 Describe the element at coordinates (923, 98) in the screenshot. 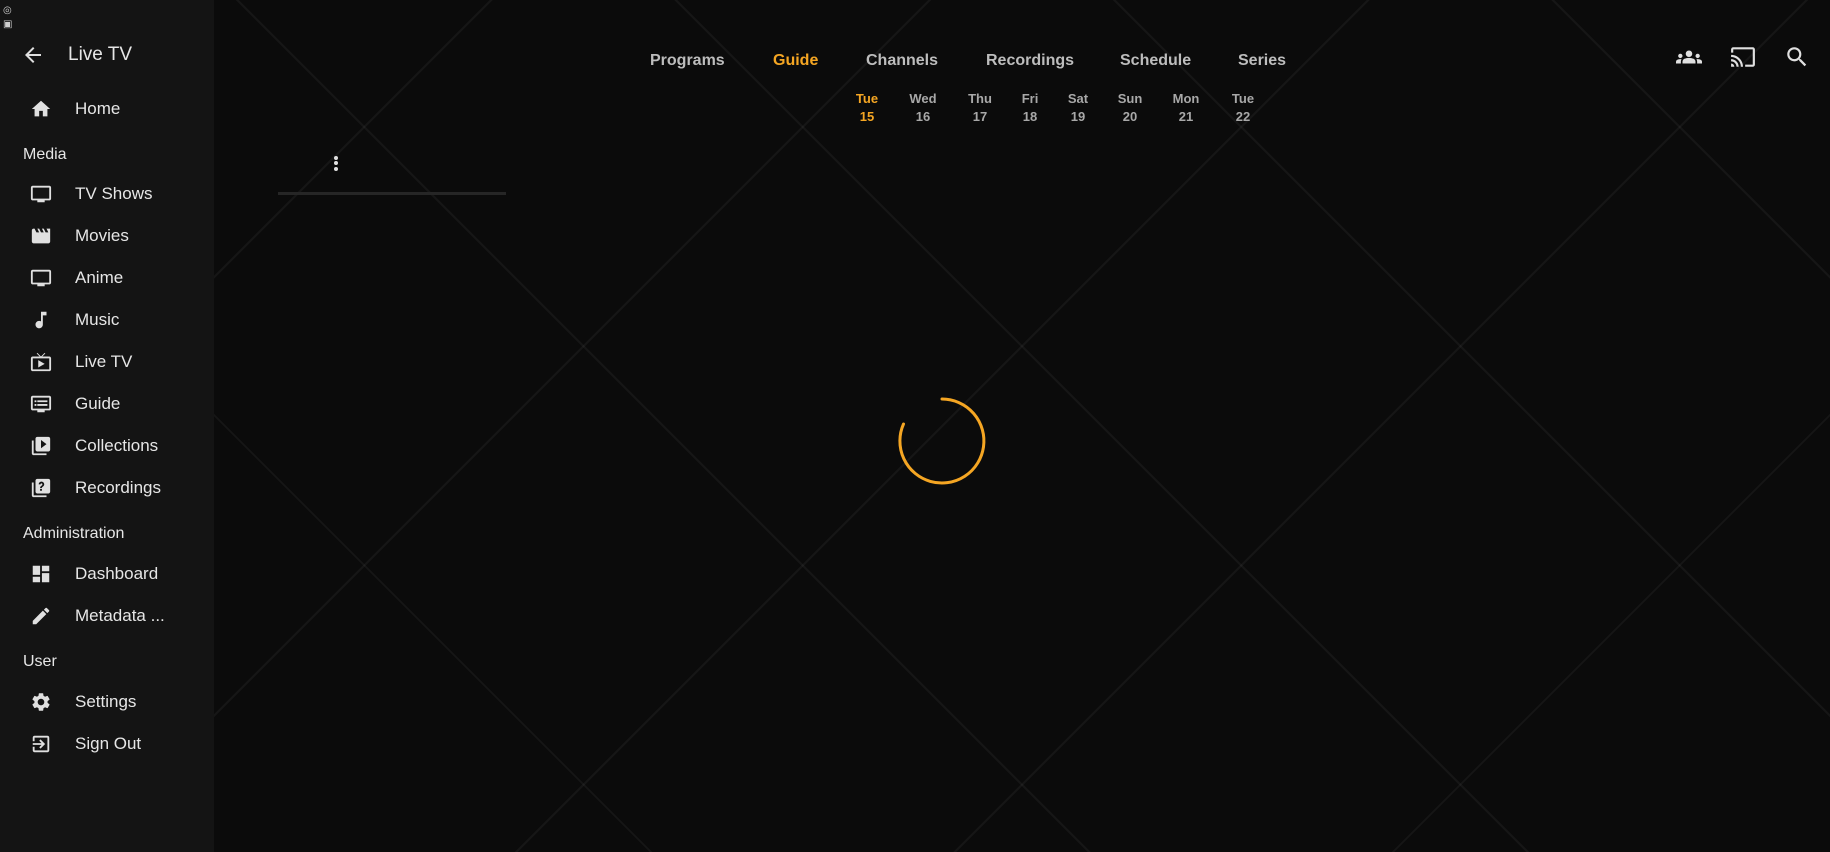

I see `day-name: Wed` at that location.